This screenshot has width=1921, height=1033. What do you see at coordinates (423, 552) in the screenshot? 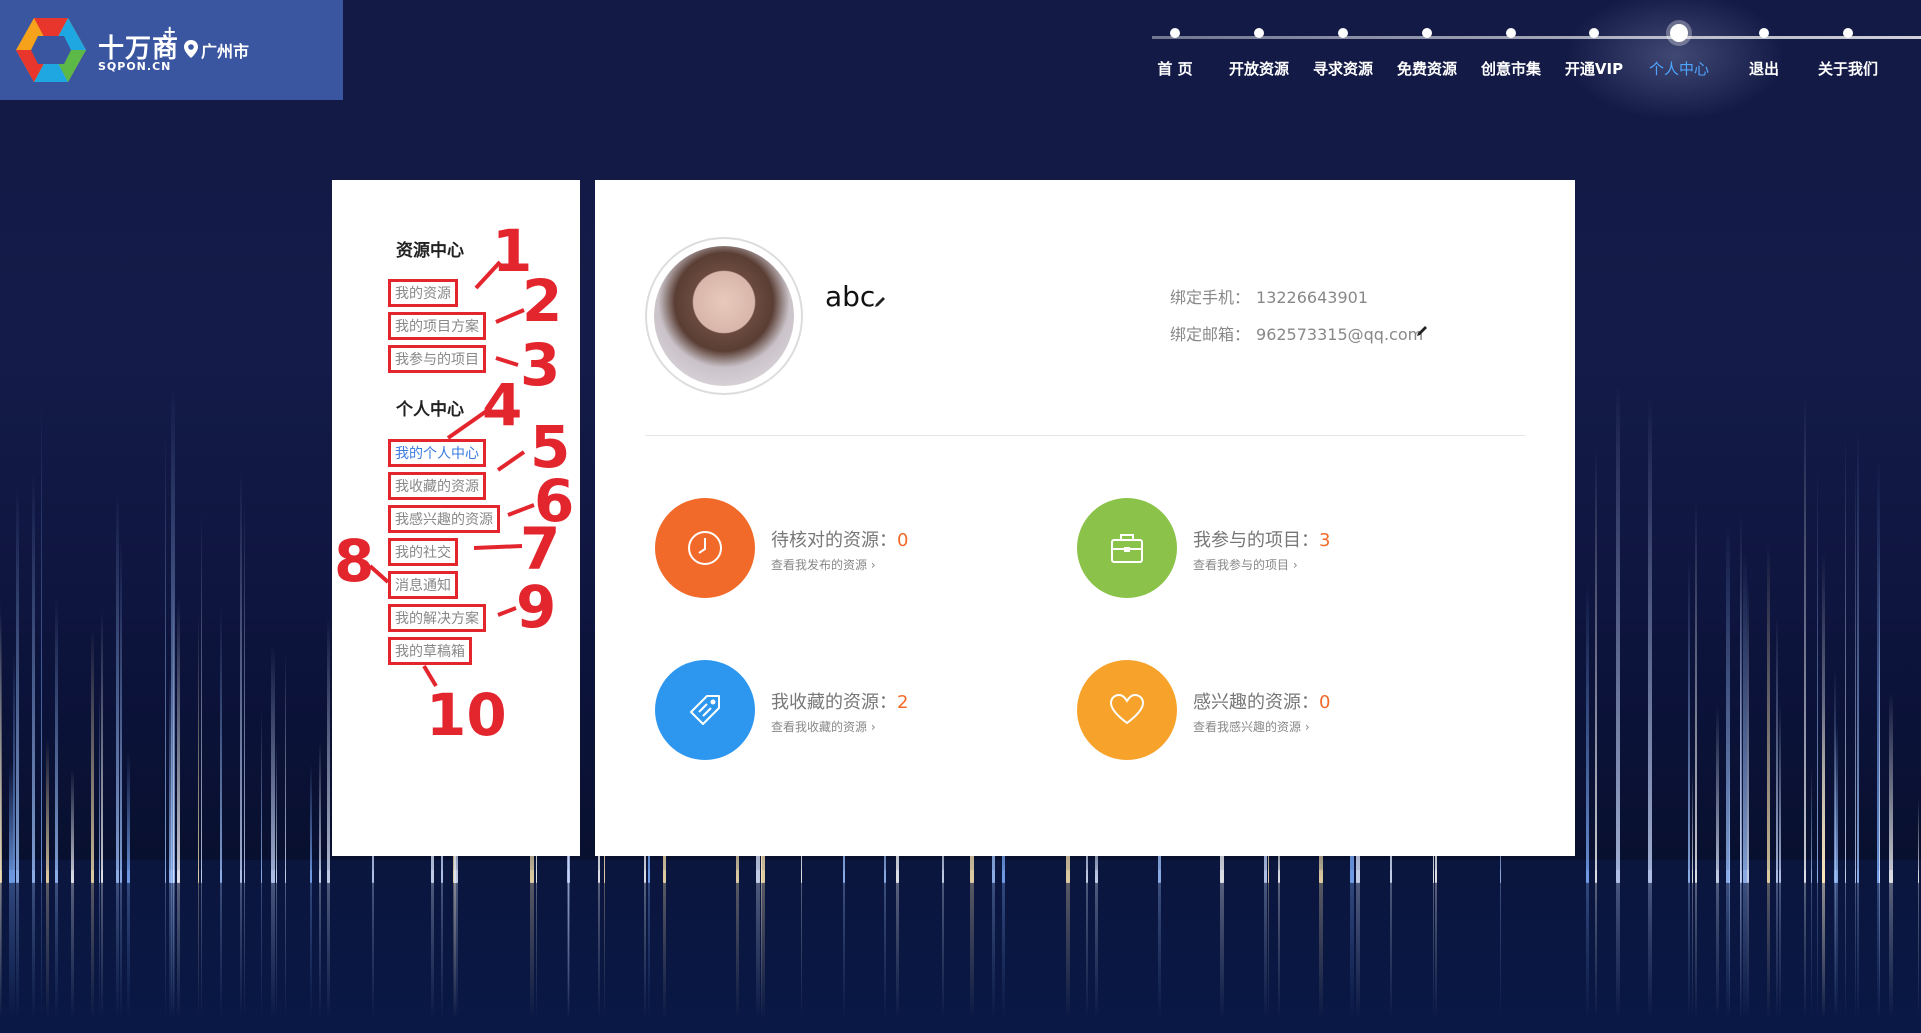
I see `sidebar-item-my-social: 我的社交` at bounding box center [423, 552].